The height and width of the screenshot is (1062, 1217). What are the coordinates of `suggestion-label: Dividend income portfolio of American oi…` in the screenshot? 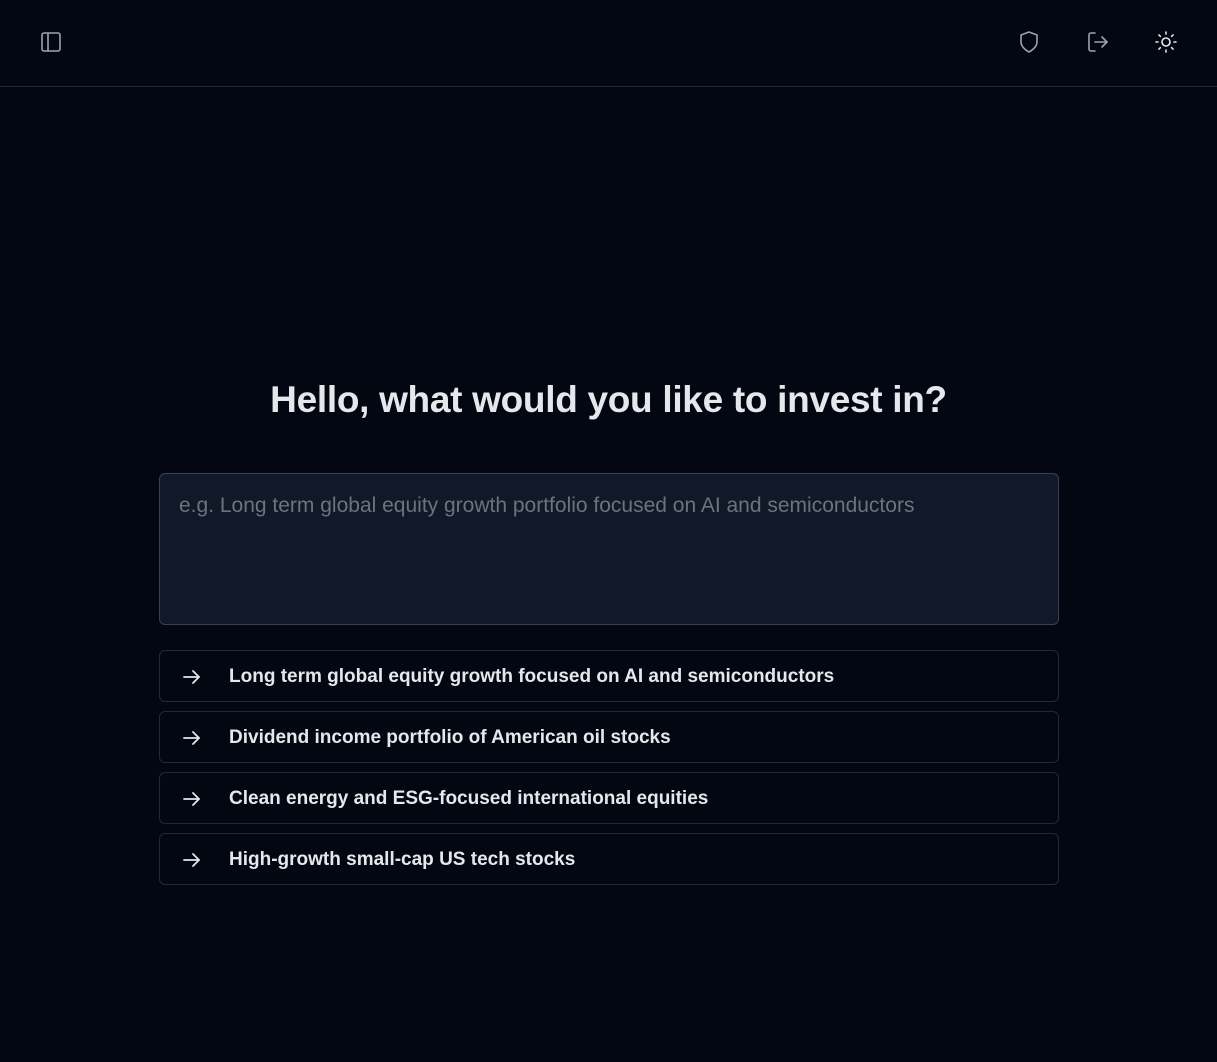 It's located at (450, 737).